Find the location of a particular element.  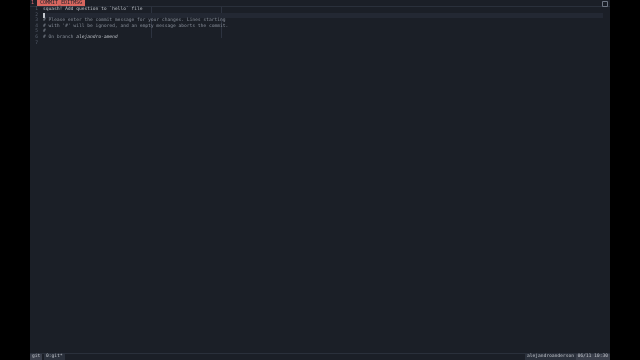

session-label: git is located at coordinates (36, 357).